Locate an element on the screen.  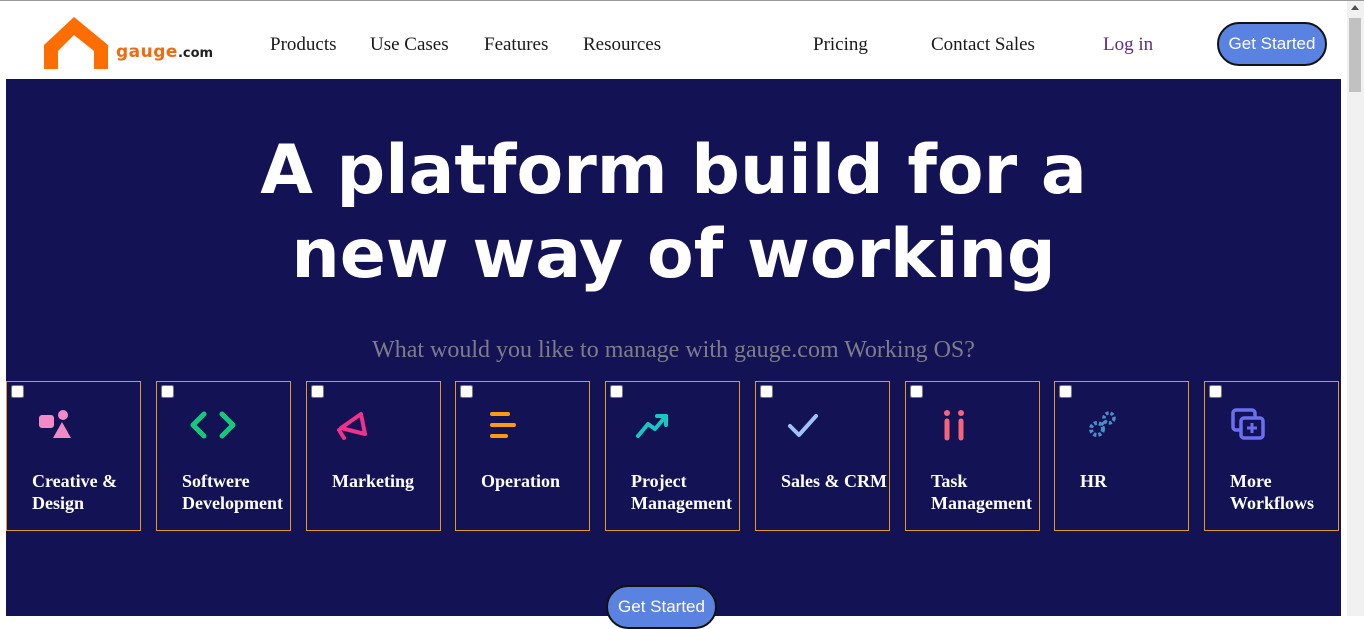
workflow-card-more-workflows: More Workflows is located at coordinates (1271, 456).